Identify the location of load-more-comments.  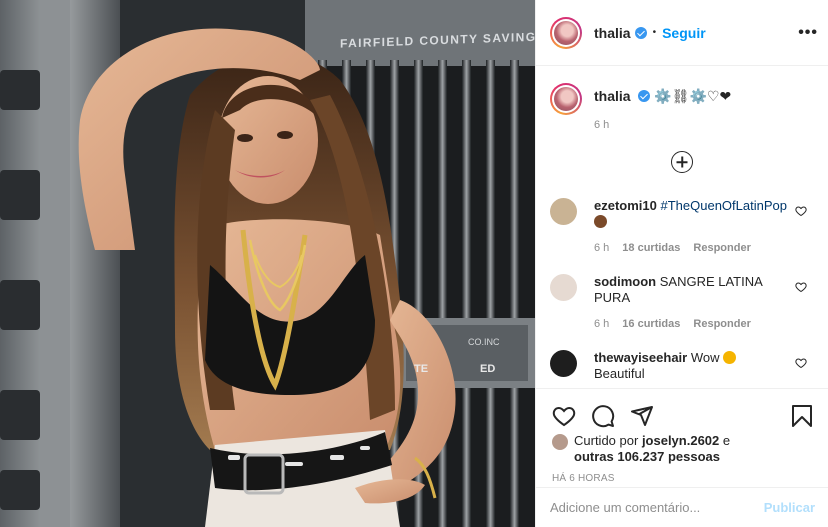
(682, 162).